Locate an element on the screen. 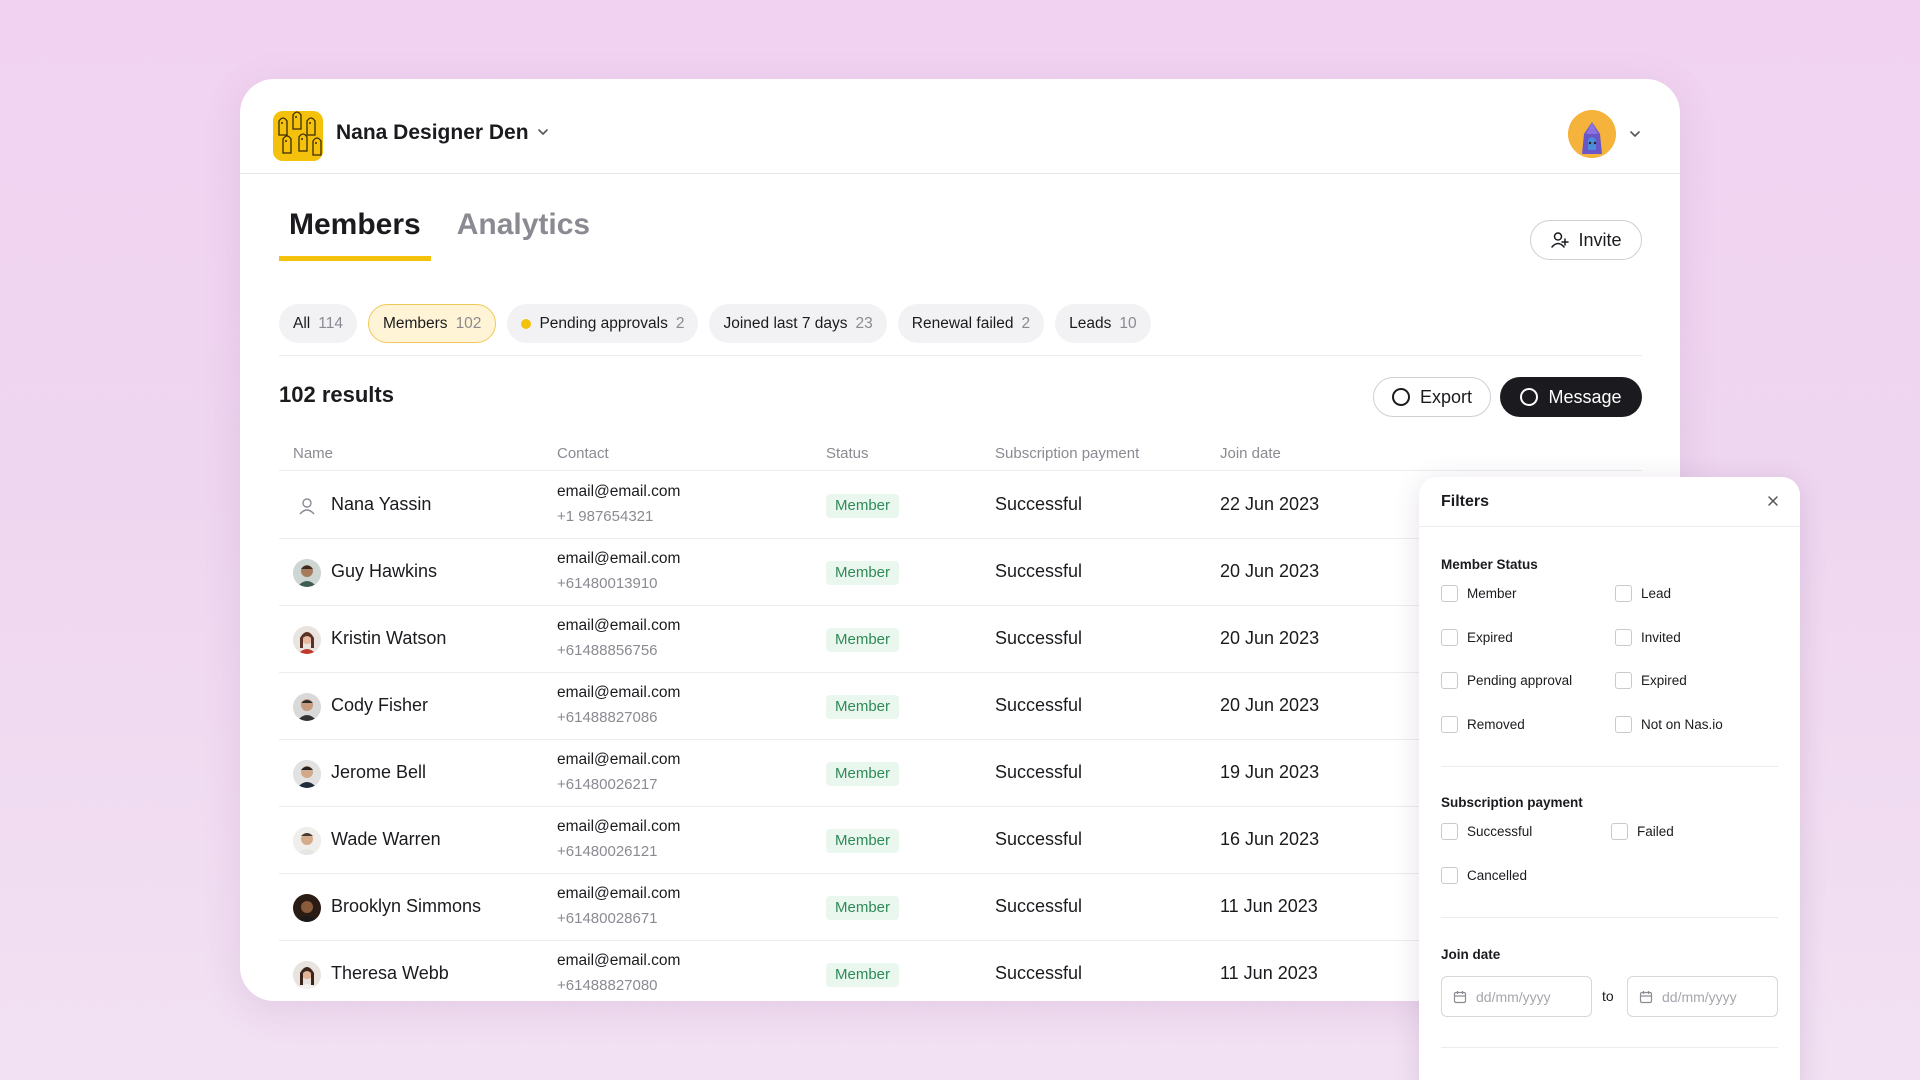 The width and height of the screenshot is (1920, 1080). community-name: Nana Designer Den is located at coordinates (432, 133).